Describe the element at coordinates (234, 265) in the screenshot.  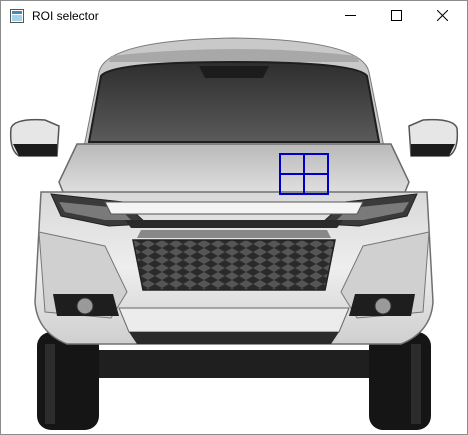
I see `lower-grille` at that location.